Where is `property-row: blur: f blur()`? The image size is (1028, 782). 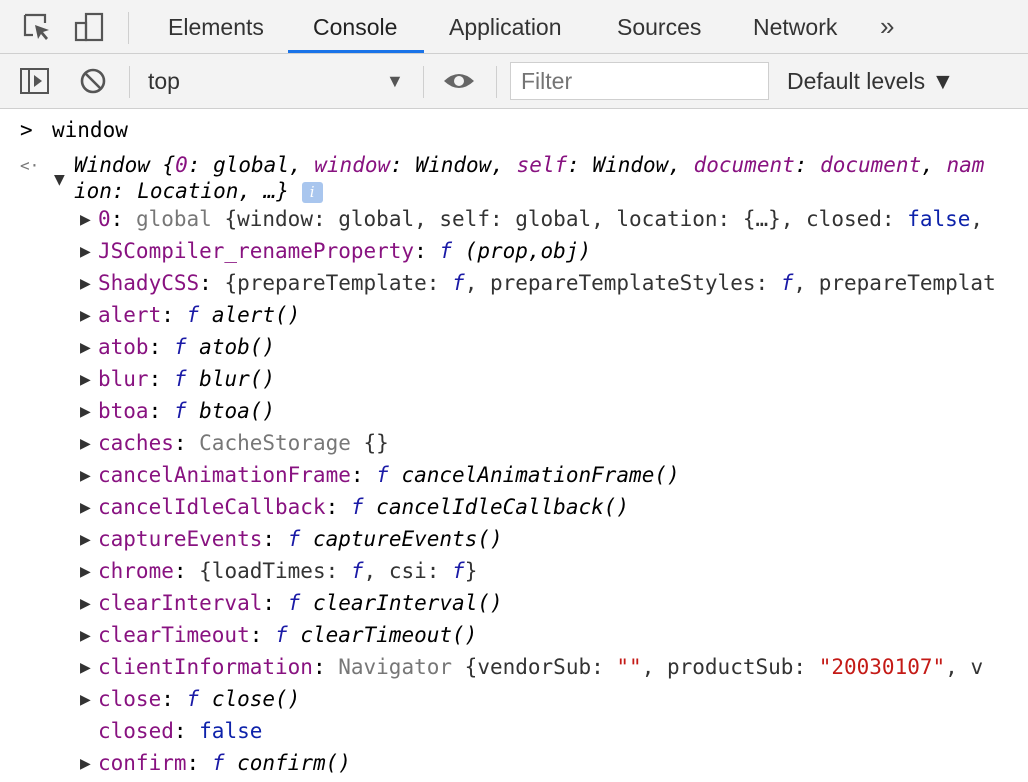 property-row: blur: f blur() is located at coordinates (186, 379).